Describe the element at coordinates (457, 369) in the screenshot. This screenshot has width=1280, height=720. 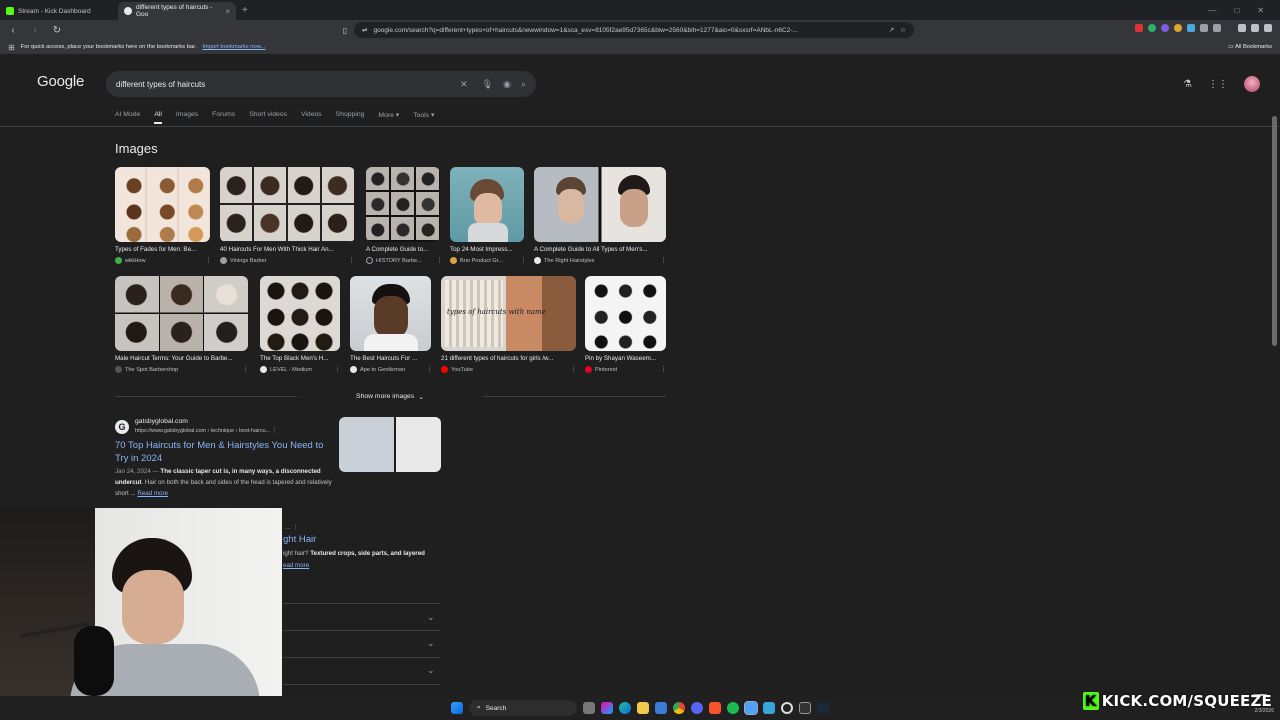
I see `image-source: YouTube` at that location.